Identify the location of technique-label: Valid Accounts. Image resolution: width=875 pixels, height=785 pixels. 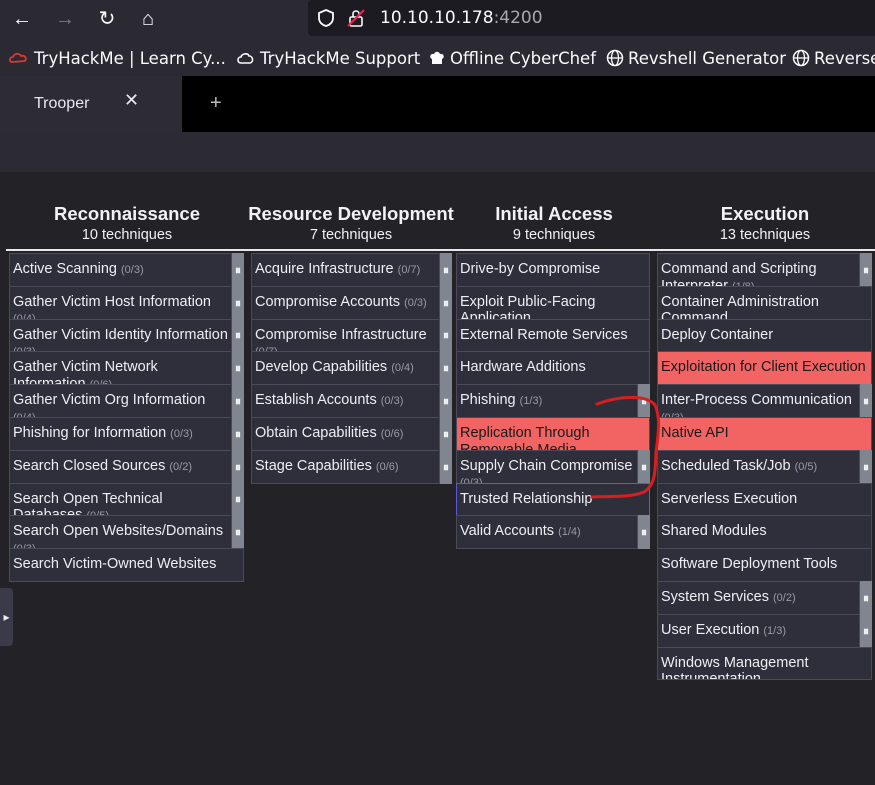
(507, 531).